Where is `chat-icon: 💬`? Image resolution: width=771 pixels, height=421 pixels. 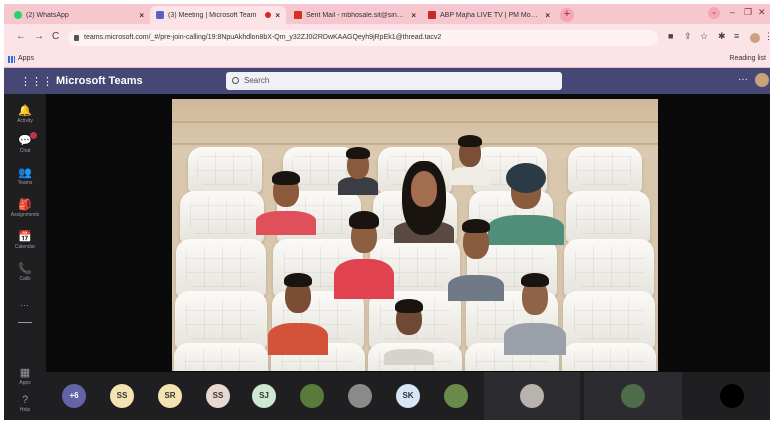
chat-icon: 💬 is located at coordinates (25, 141).